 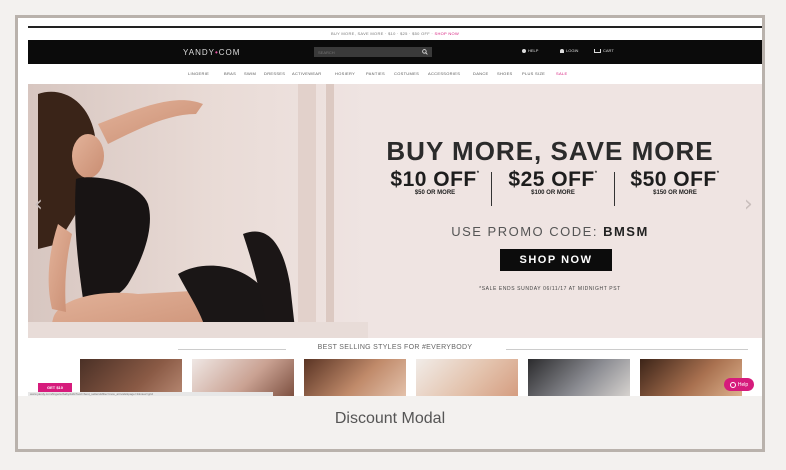 I want to click on category-plus-size: PLUS SIZE, so click(x=533, y=73).